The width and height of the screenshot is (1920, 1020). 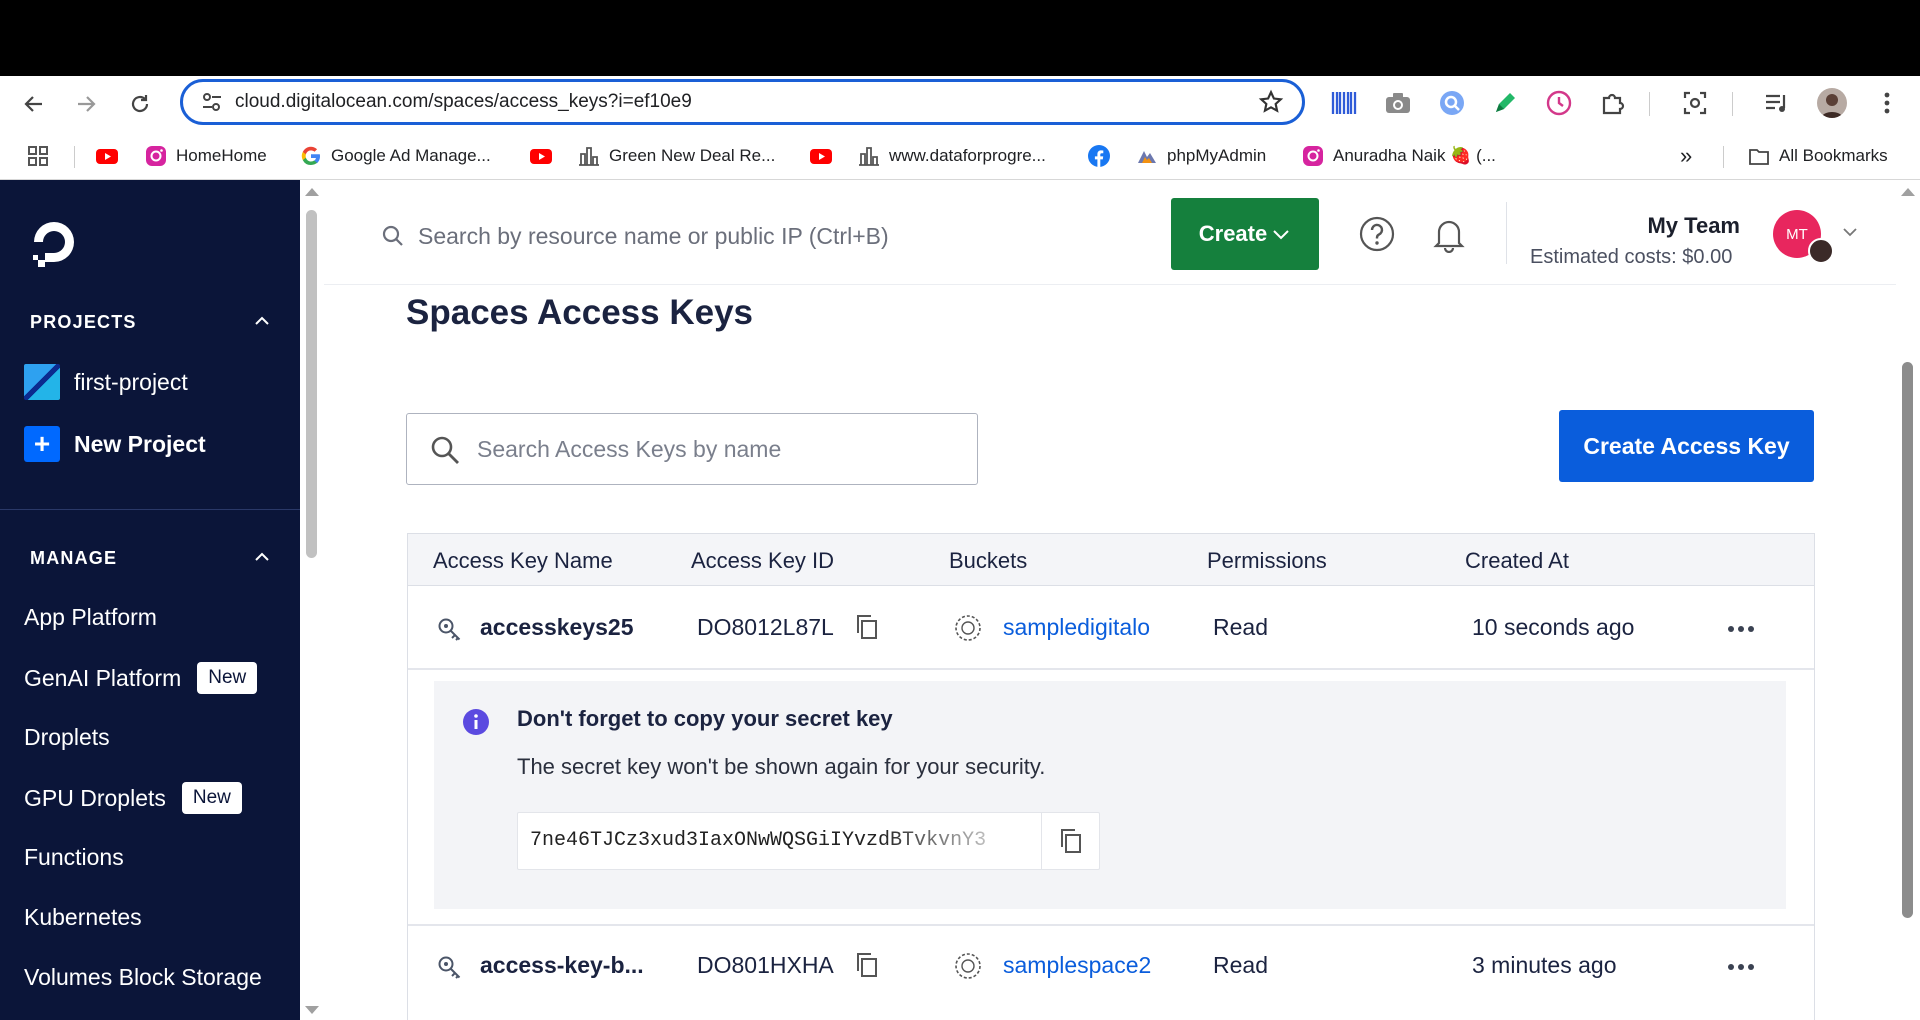 I want to click on column-header-buckets: Buckets, so click(x=988, y=561).